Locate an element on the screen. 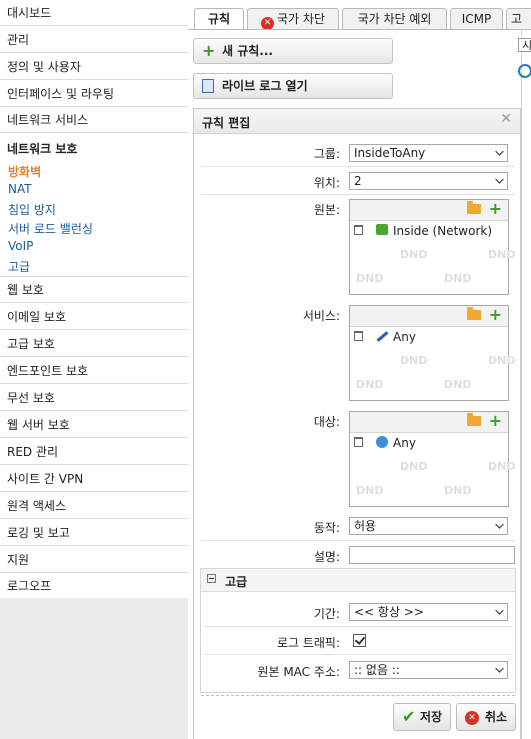 This screenshot has height=739, width=531. nav-advanced-protection: 고급 보호 is located at coordinates (94, 344).